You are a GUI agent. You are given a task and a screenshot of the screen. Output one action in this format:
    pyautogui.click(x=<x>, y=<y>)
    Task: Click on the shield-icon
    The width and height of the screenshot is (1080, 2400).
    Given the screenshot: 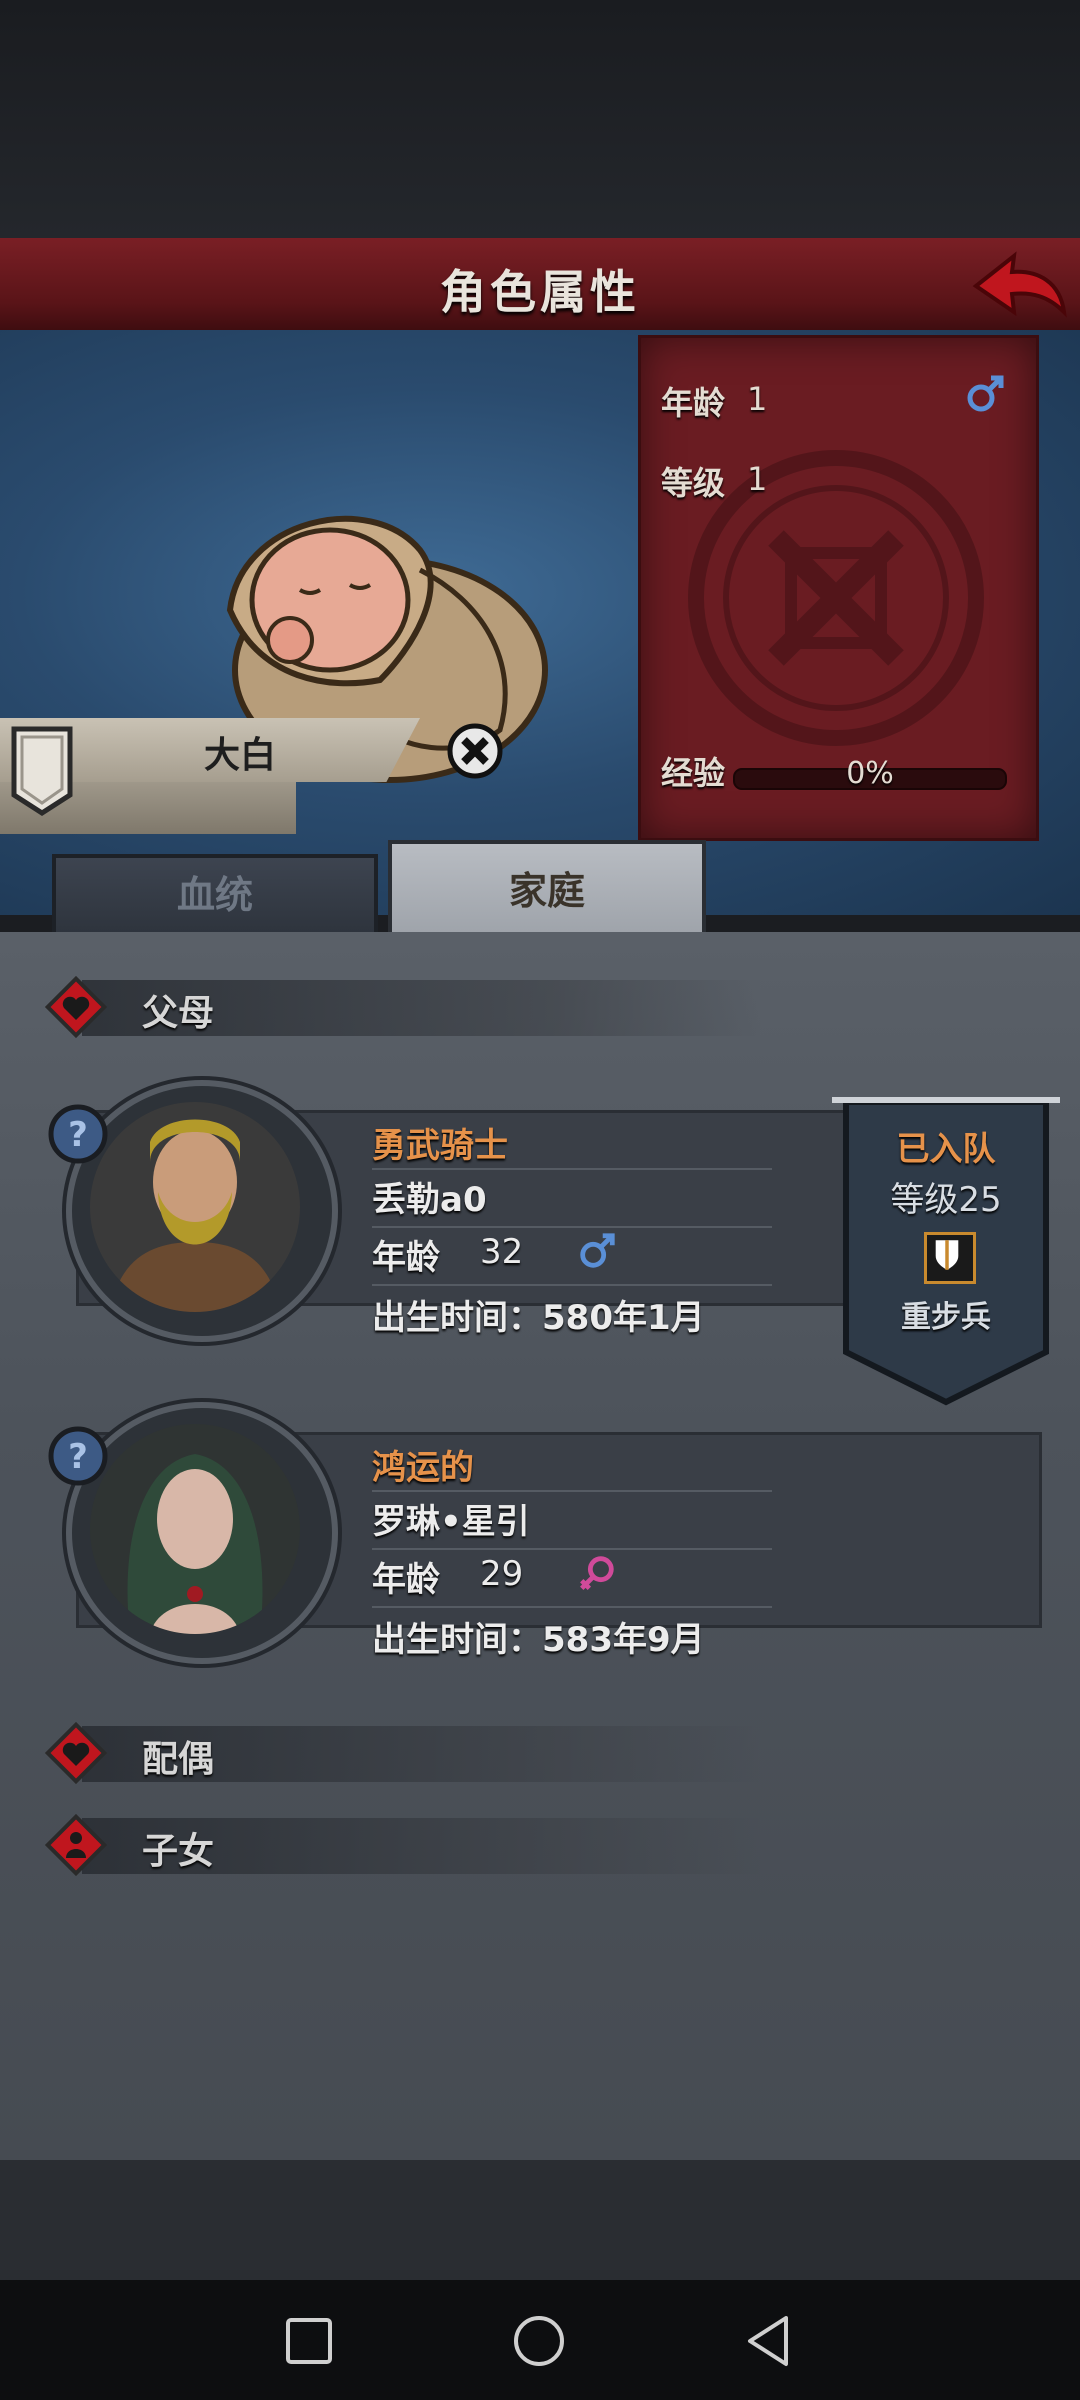 What is the action you would take?
    pyautogui.click(x=947, y=1255)
    